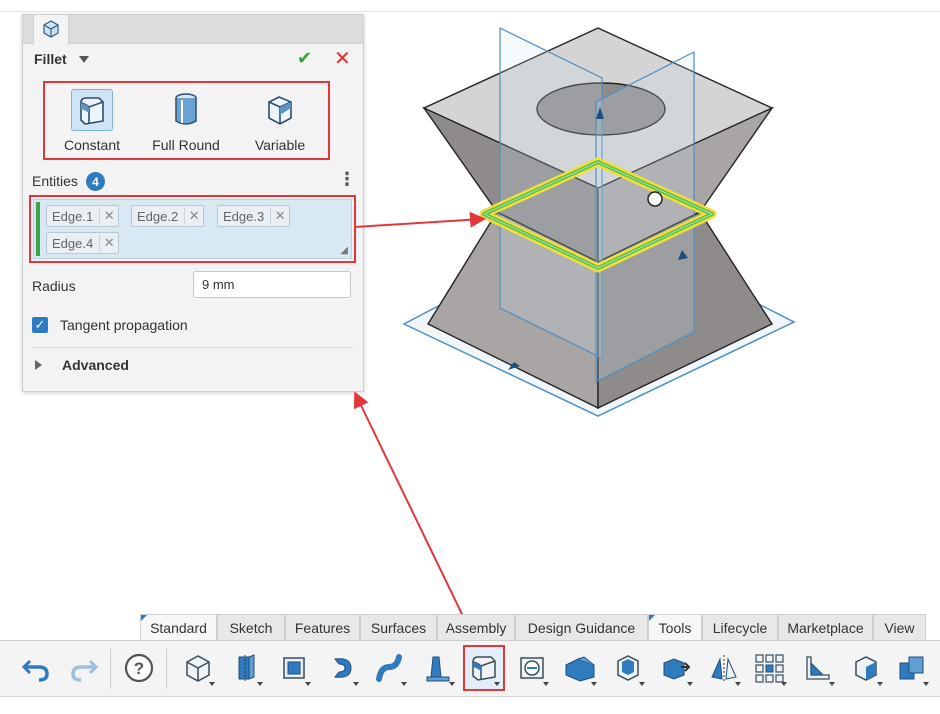  What do you see at coordinates (342, 668) in the screenshot?
I see `revolve-icon` at bounding box center [342, 668].